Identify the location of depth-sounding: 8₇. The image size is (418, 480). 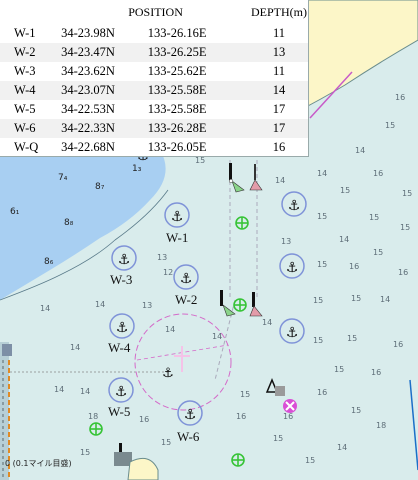
(100, 187).